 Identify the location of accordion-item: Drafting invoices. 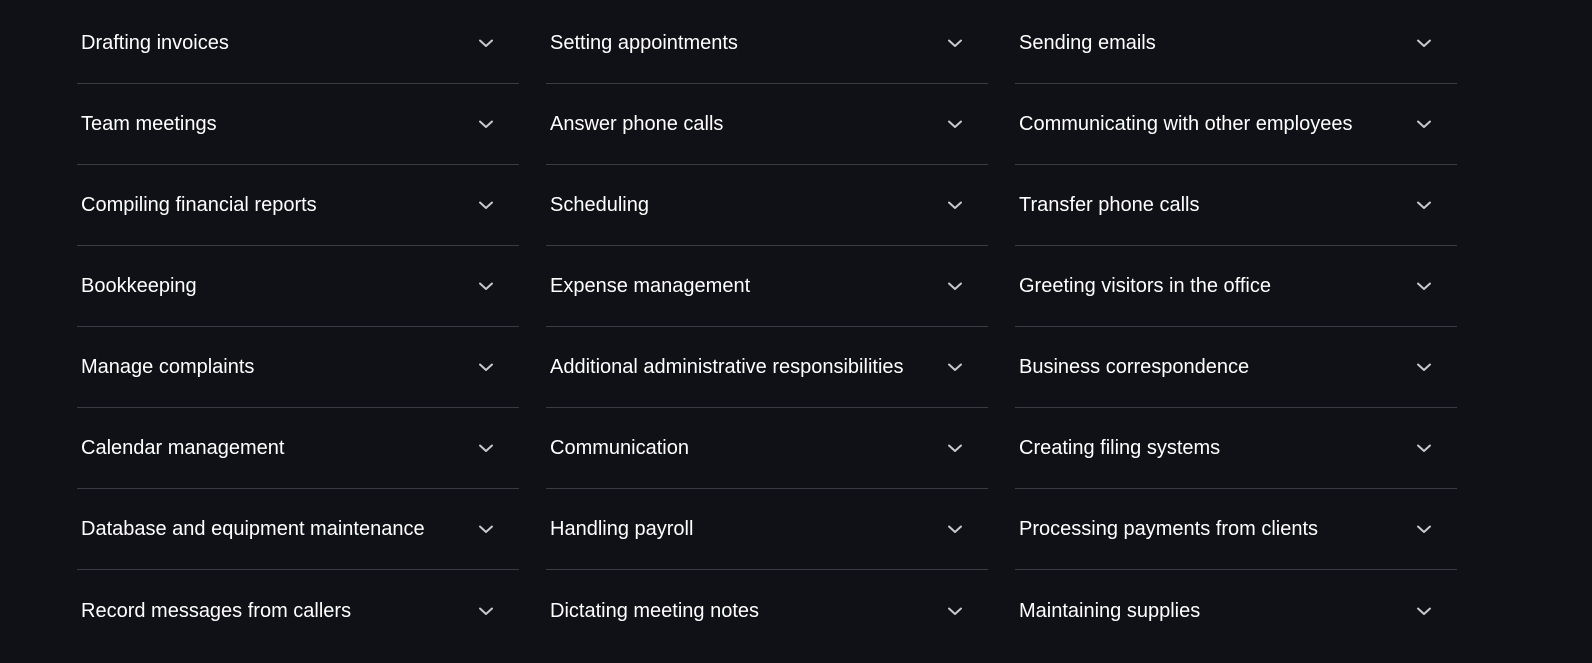
(298, 43).